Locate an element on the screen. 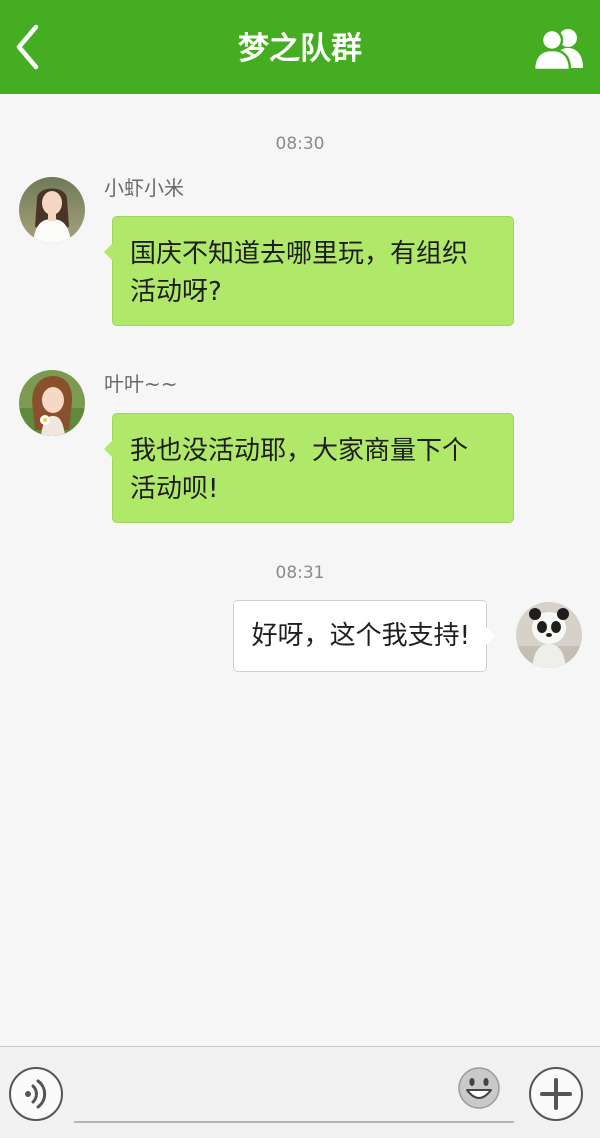 The width and height of the screenshot is (600, 1138). message-input-bar is located at coordinates (300, 1092).